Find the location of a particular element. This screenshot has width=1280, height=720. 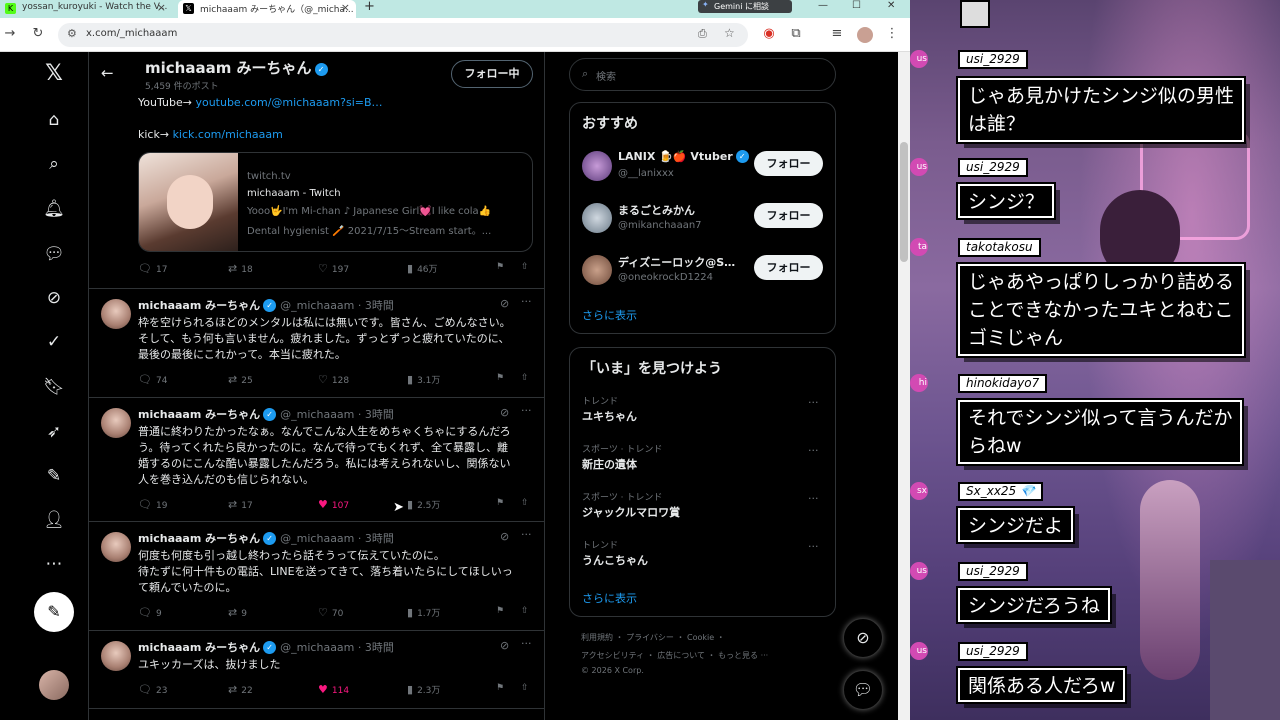

close-window-icon: ✕ is located at coordinates (891, 5).